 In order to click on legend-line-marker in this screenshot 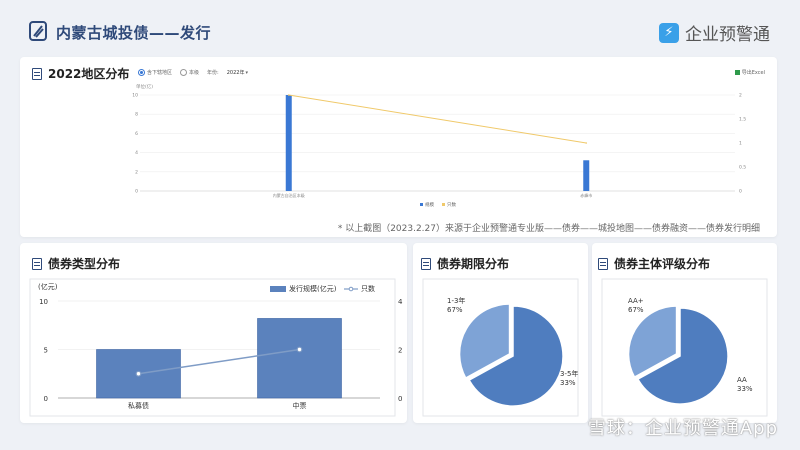, I will do `click(351, 289)`.